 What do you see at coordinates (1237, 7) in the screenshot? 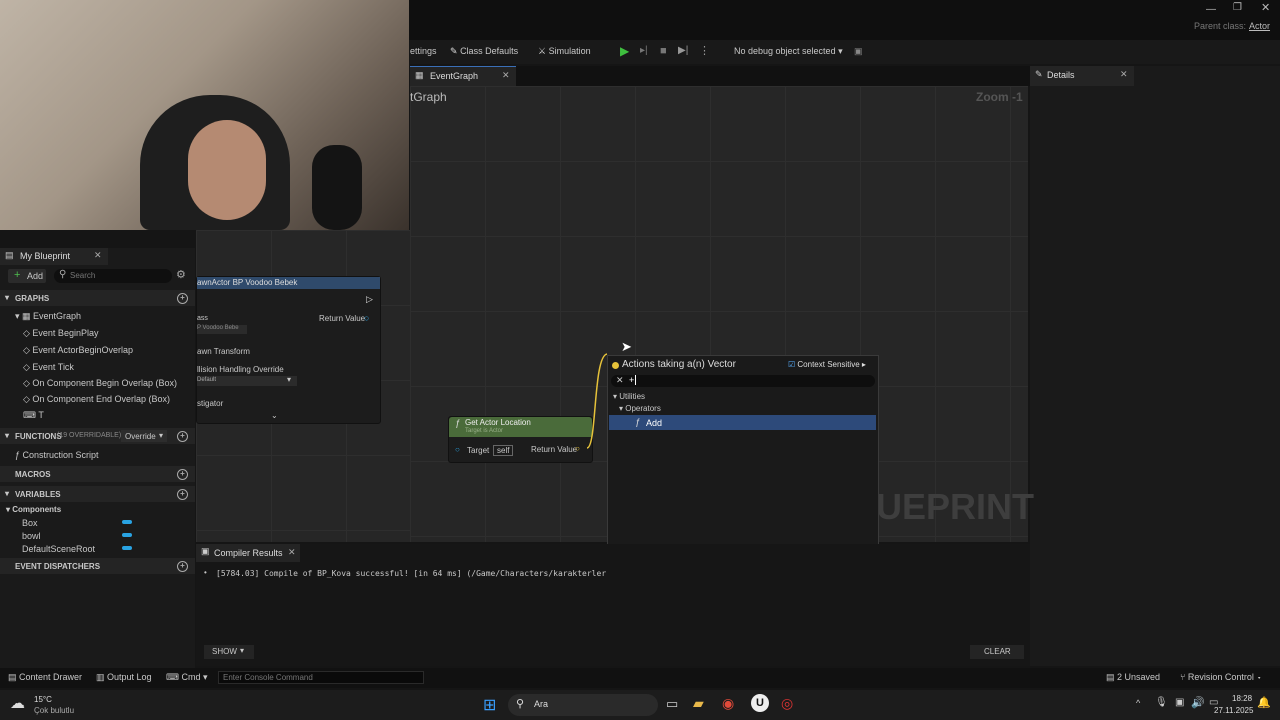
I see `restore-icon: ❐` at bounding box center [1237, 7].